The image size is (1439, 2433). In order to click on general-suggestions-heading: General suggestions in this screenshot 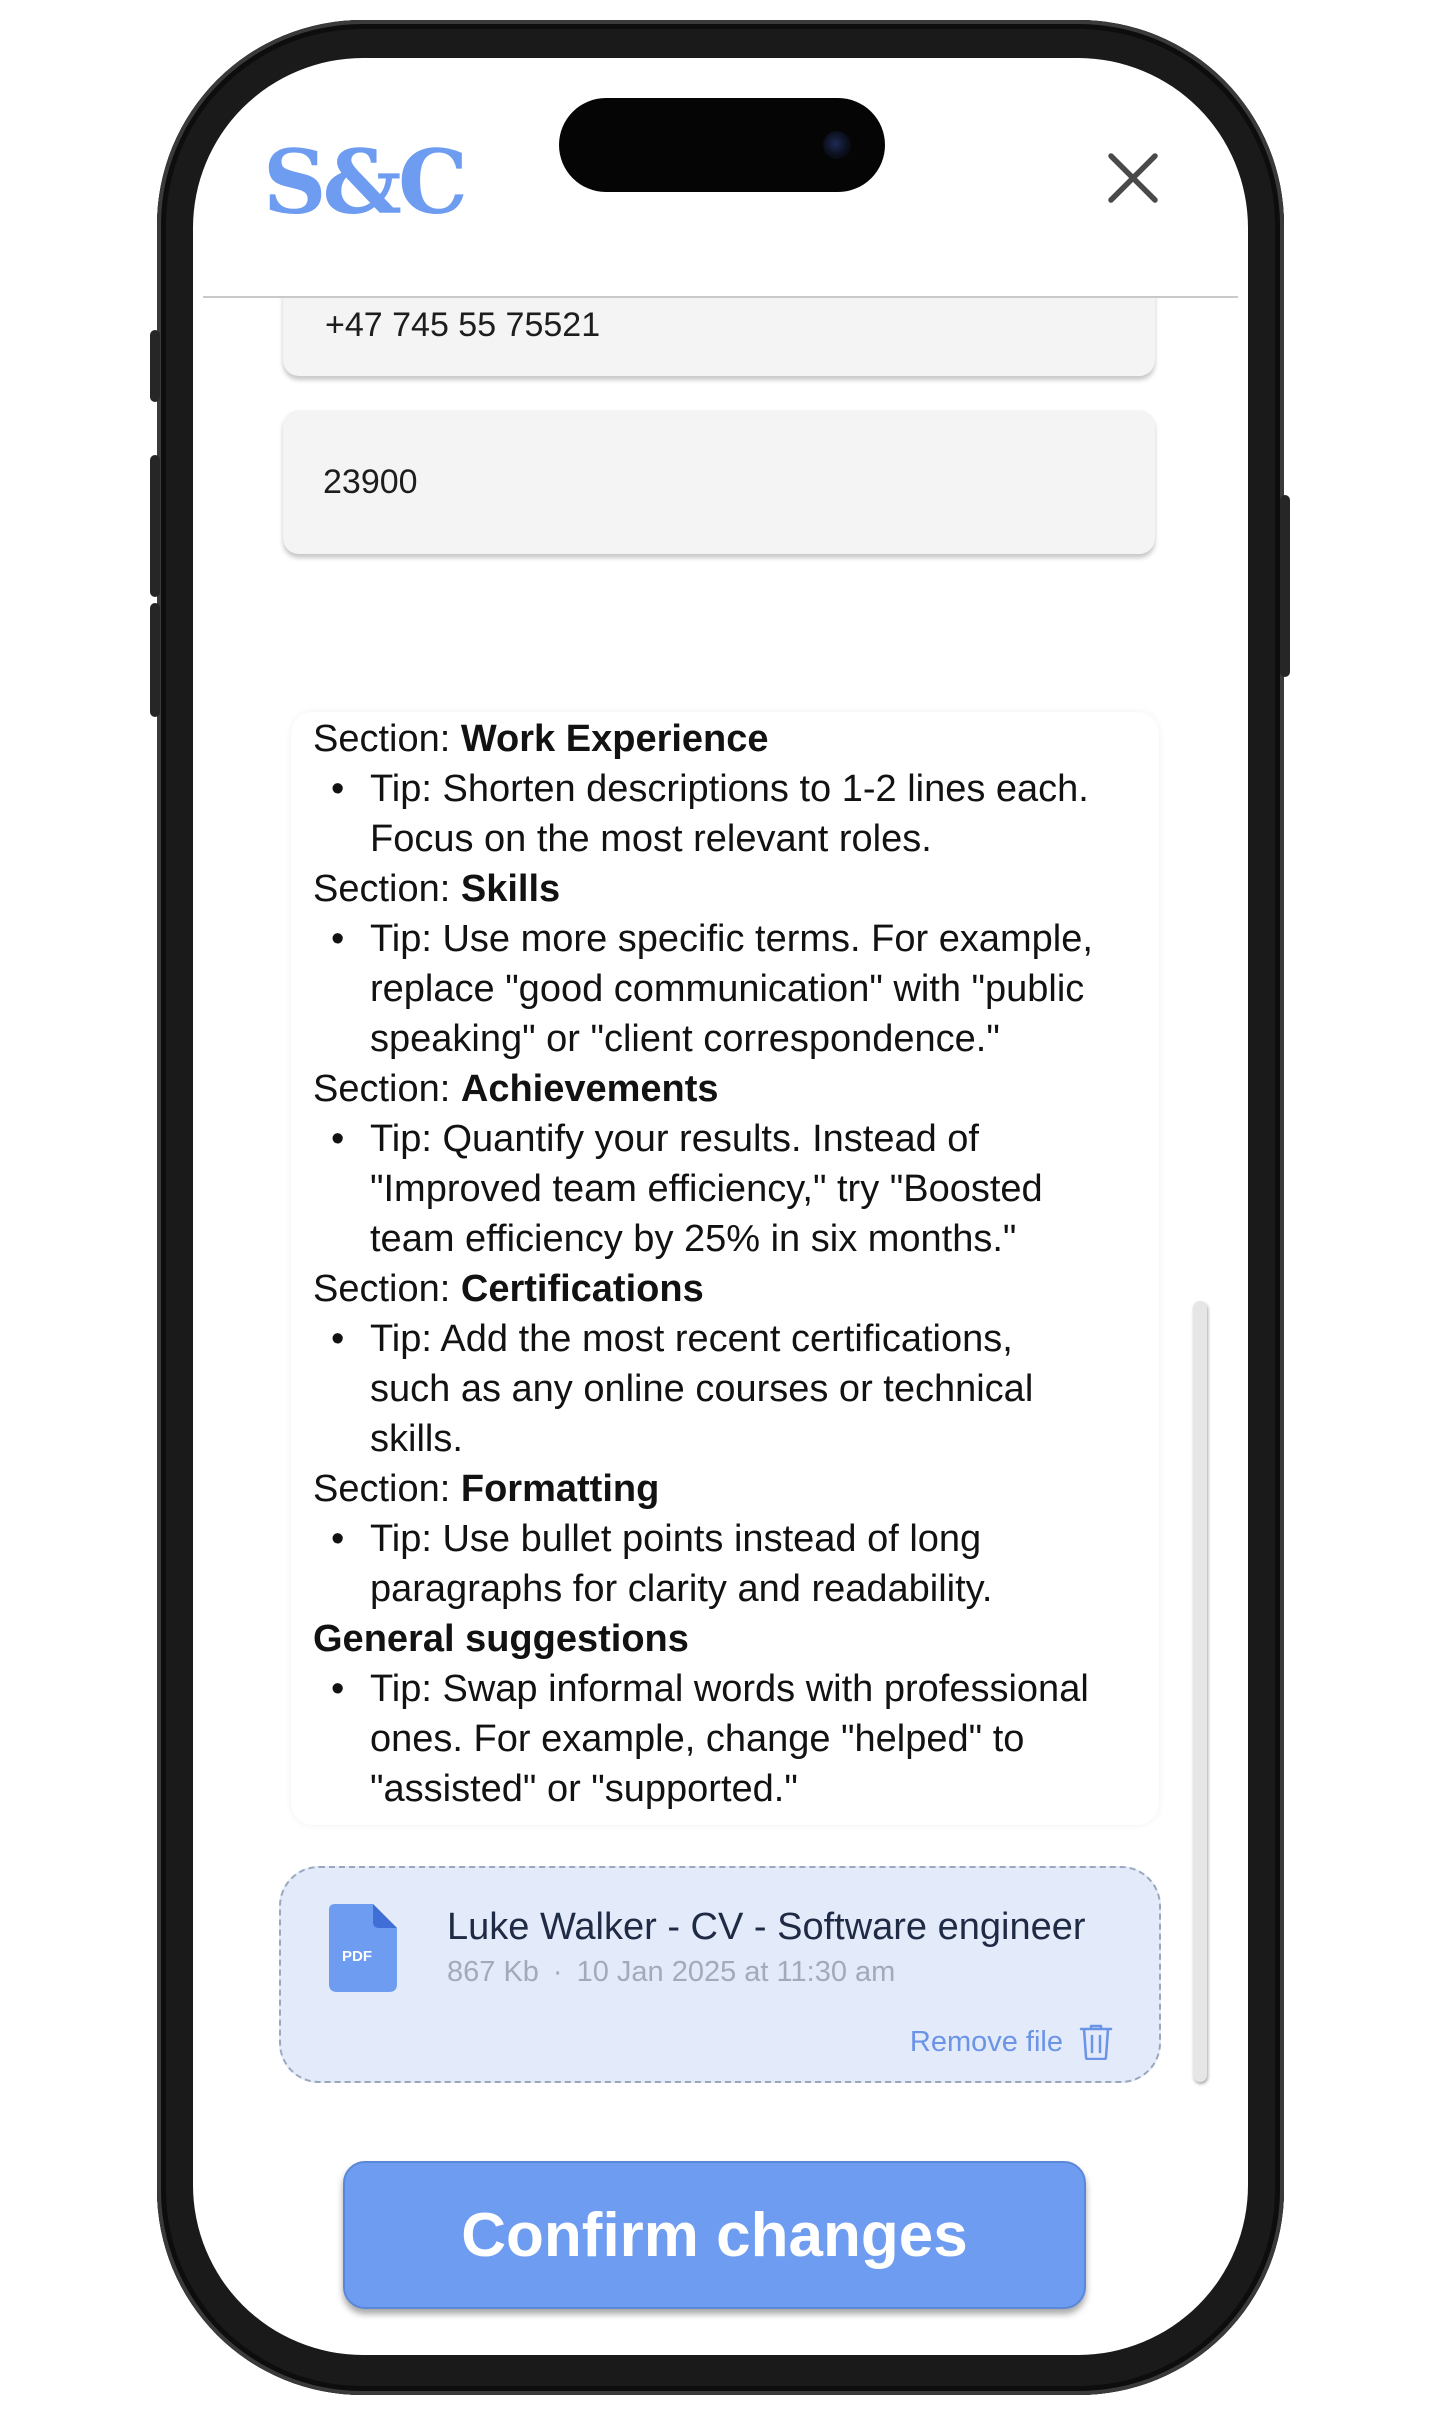, I will do `click(501, 1639)`.